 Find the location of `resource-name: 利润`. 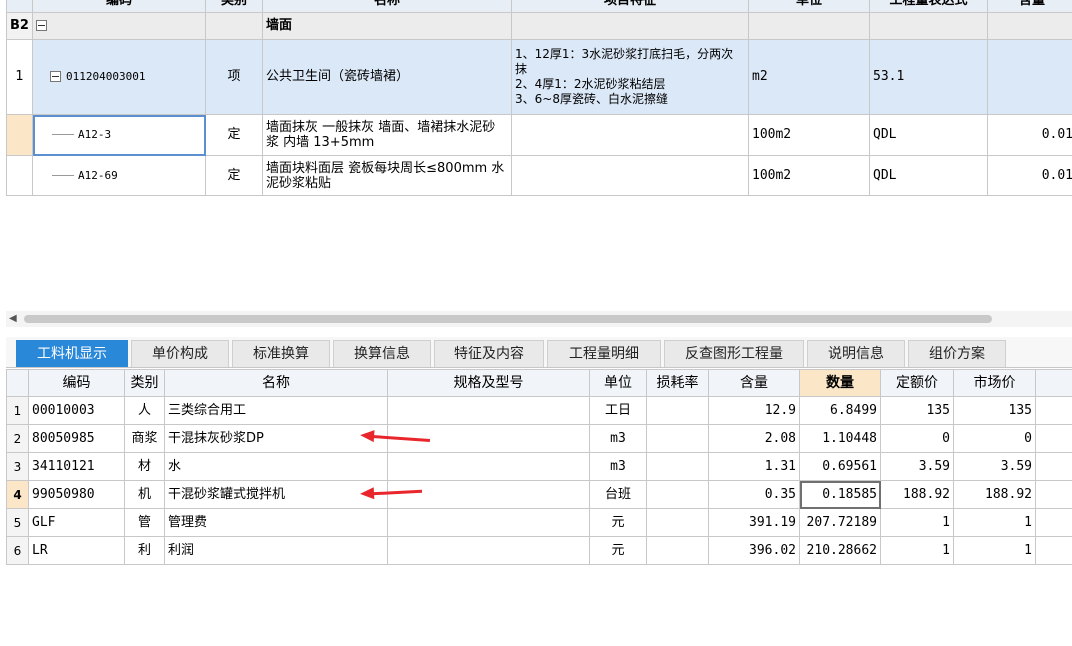

resource-name: 利润 is located at coordinates (276, 550).